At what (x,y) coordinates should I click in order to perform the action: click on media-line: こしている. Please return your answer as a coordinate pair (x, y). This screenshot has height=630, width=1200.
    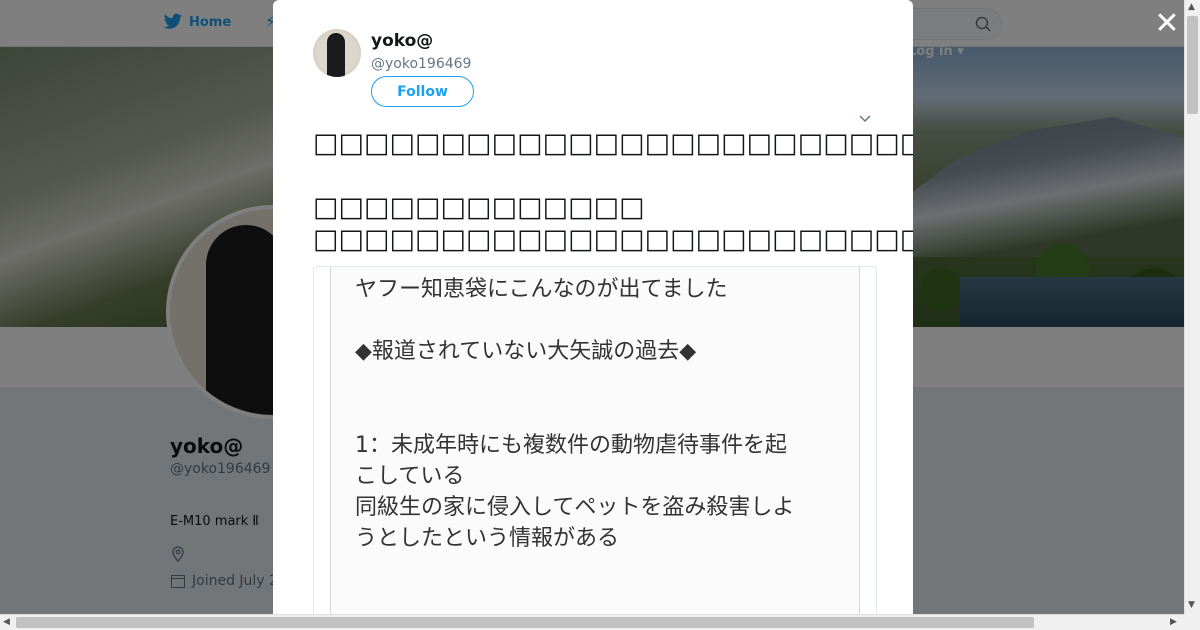
    Looking at the image, I should click on (410, 476).